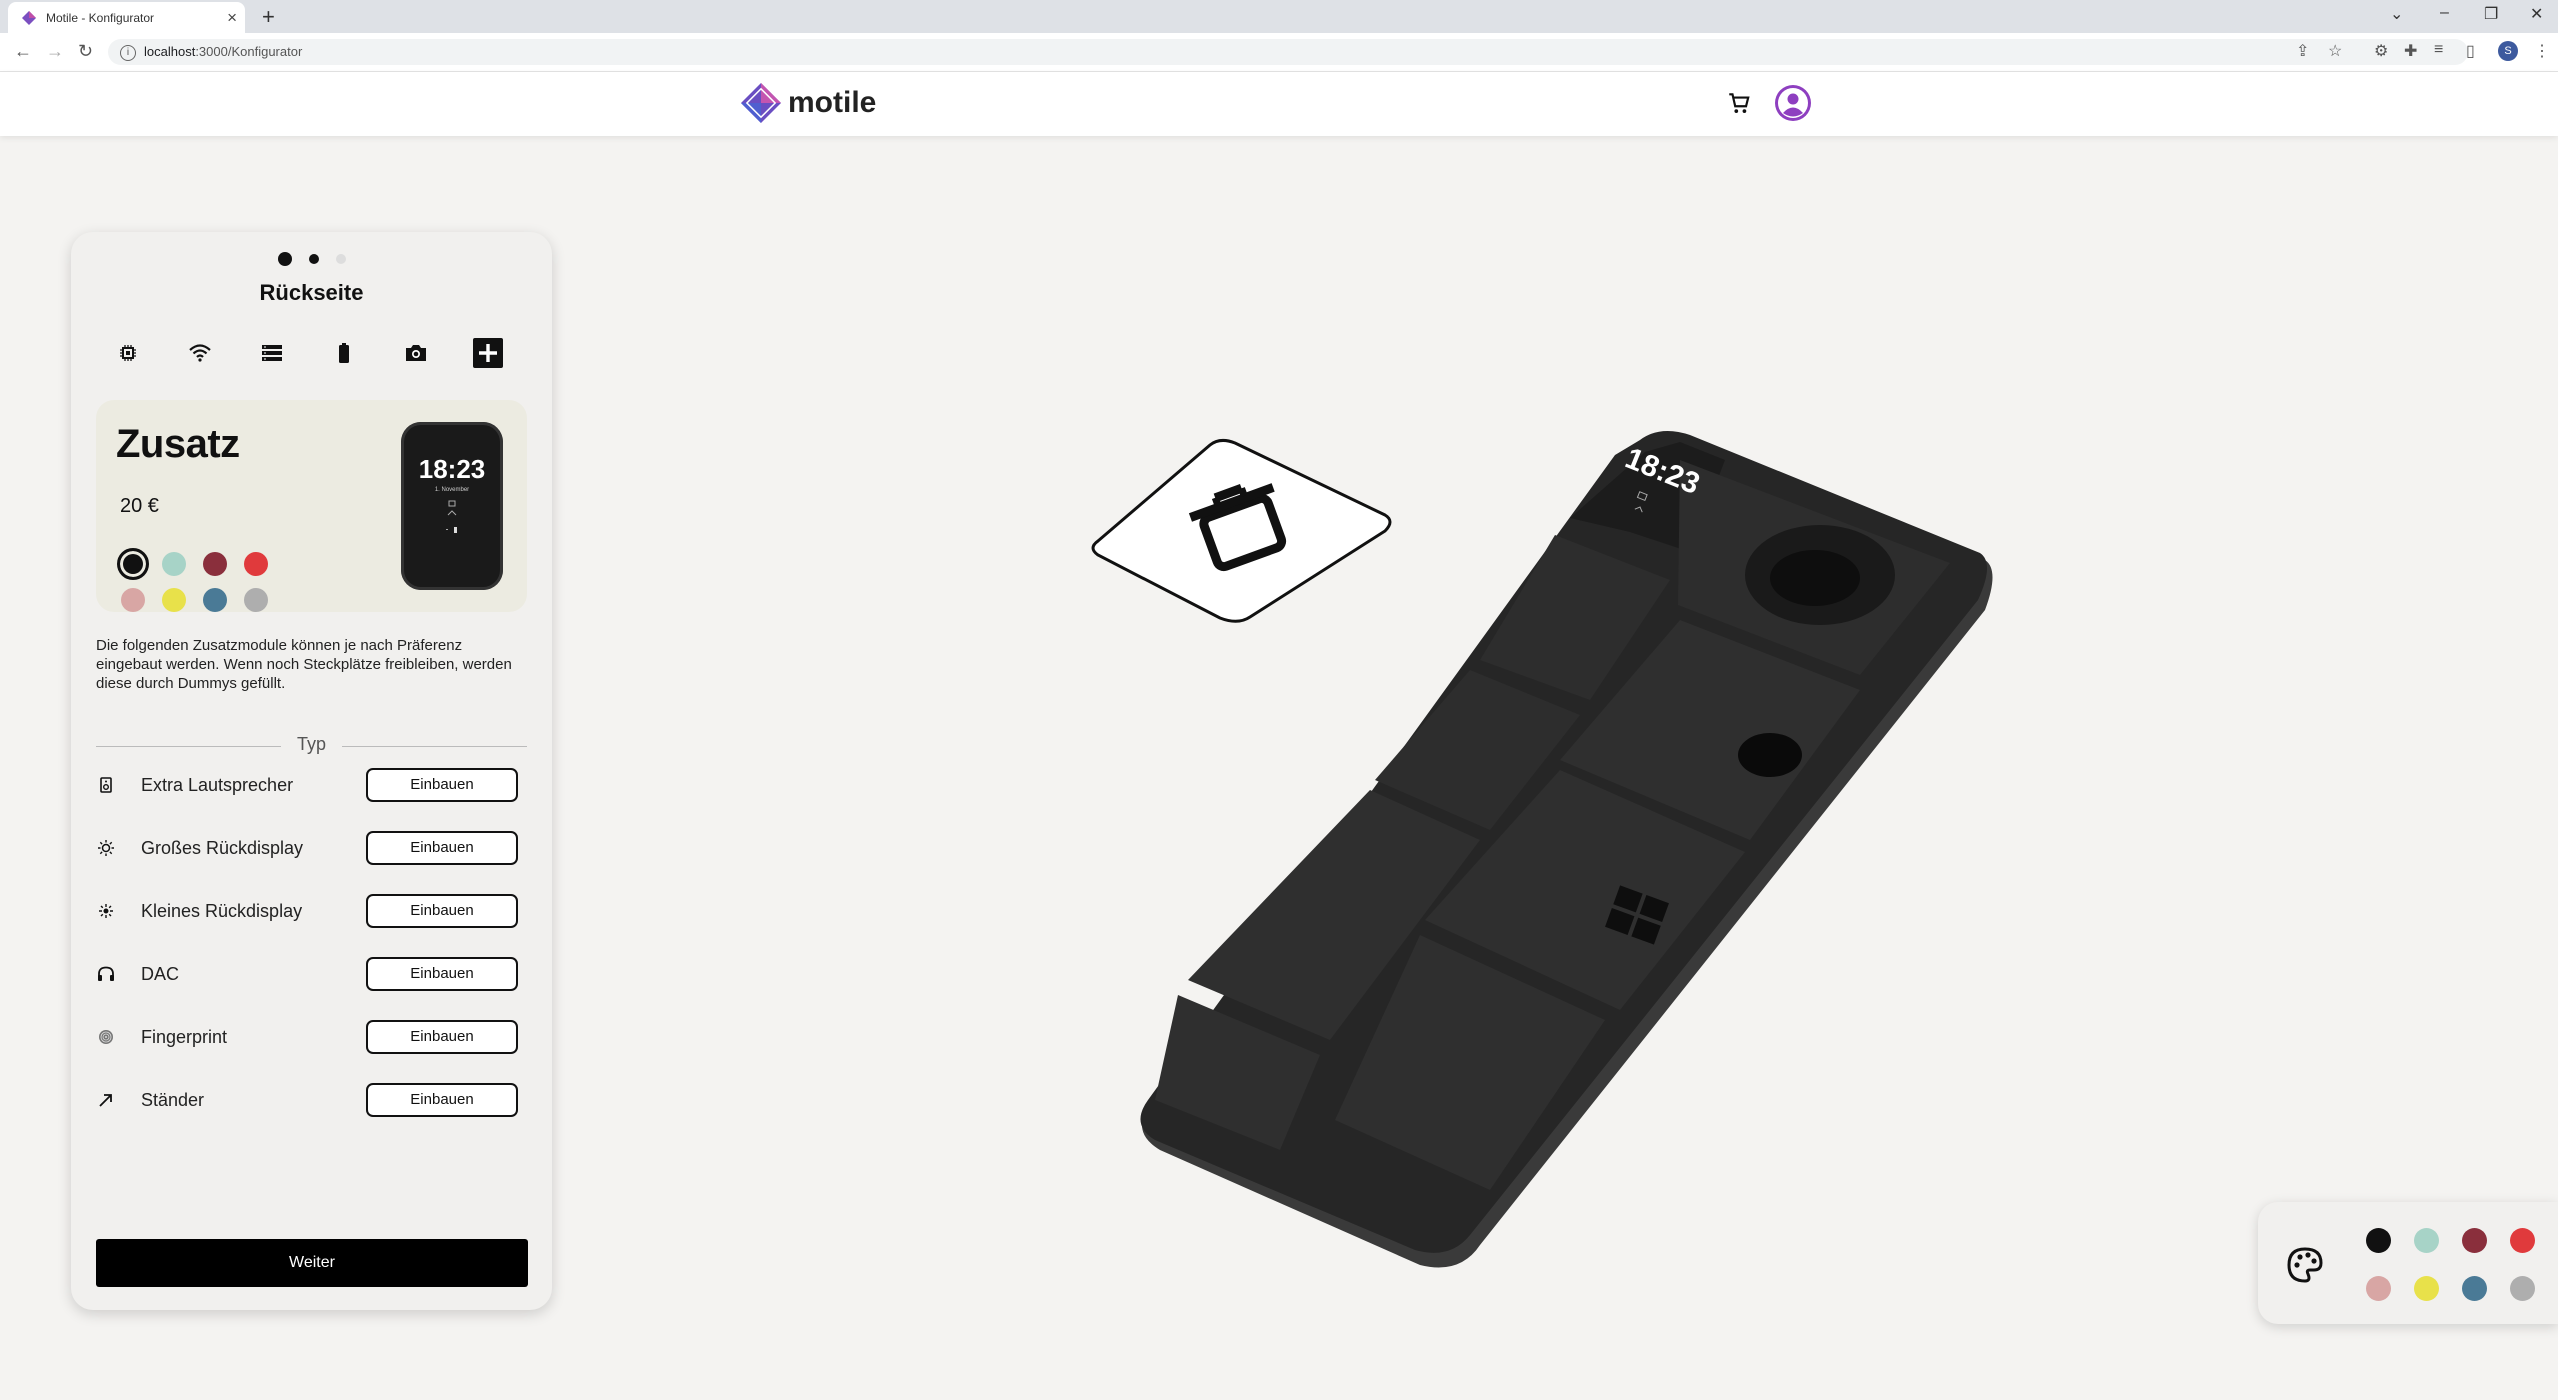  I want to click on browser-tab-bar: Motile - Konfigurator × + ⌄ – ❐ ✕, so click(1279, 16).